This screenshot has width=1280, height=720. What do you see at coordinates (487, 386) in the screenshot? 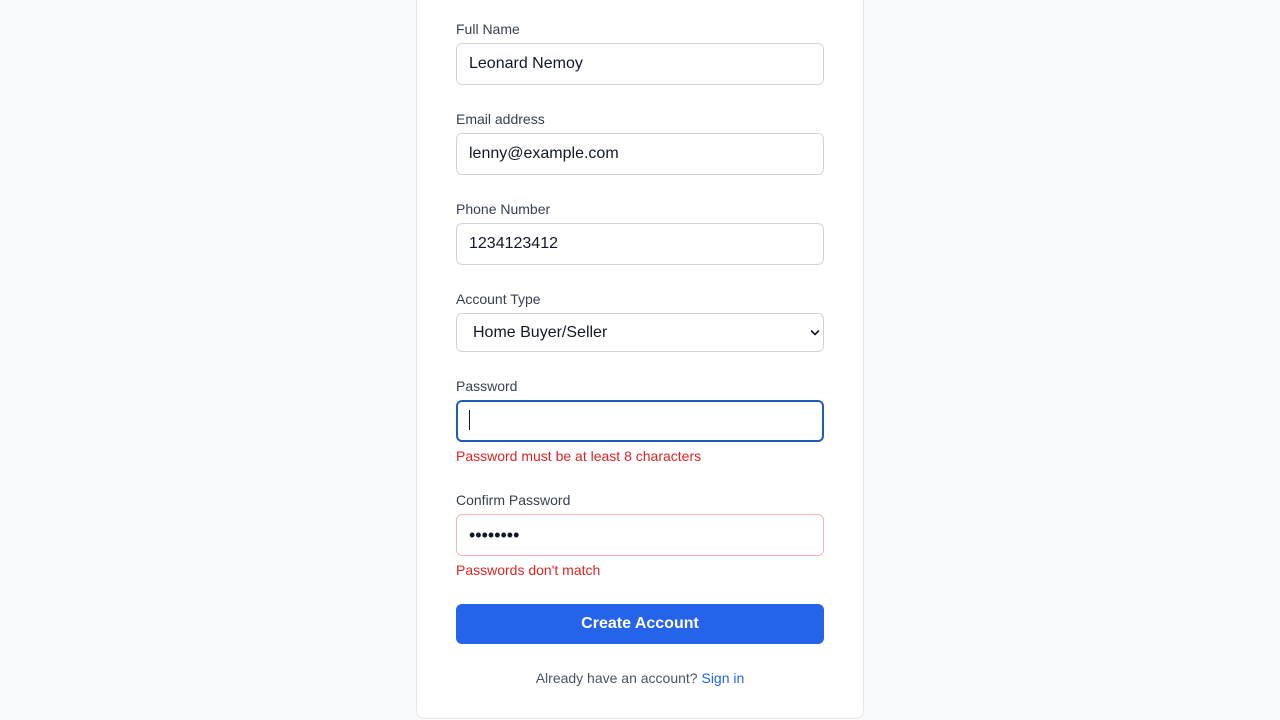
I see `password-label: Password` at bounding box center [487, 386].